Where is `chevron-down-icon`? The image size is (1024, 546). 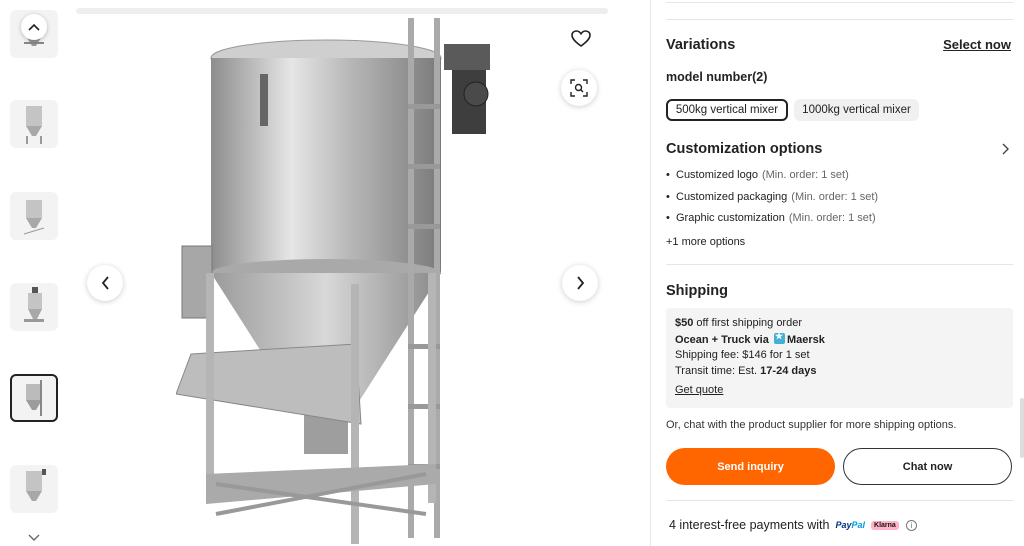 chevron-down-icon is located at coordinates (34, 537).